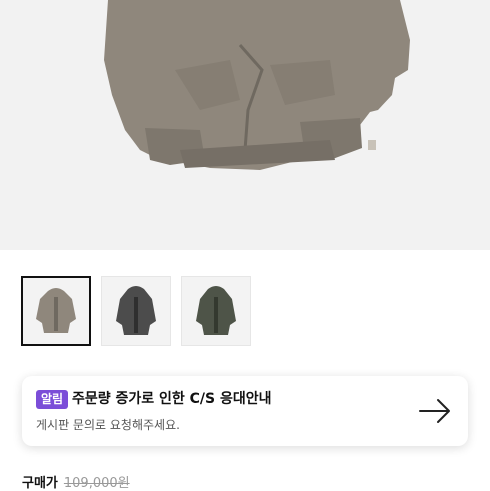 The image size is (490, 491). Describe the element at coordinates (96, 483) in the screenshot. I see `original-price: 109,000원` at that location.